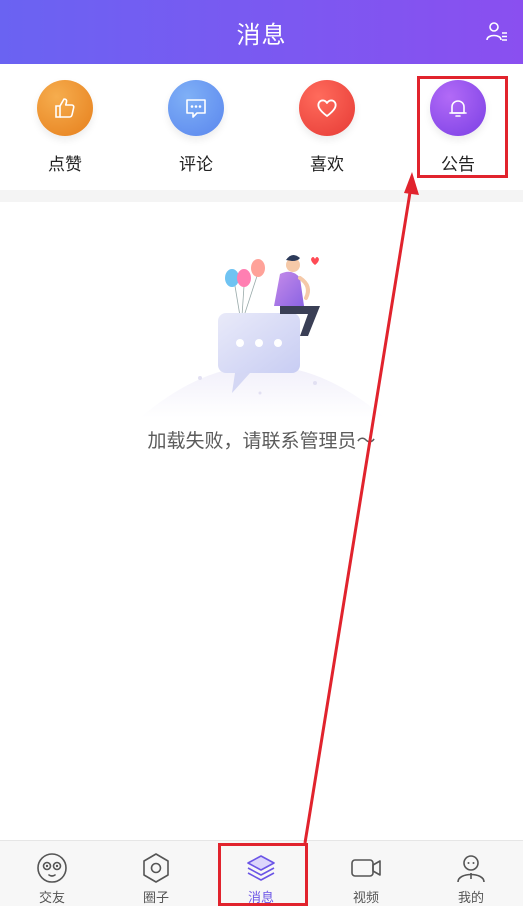  What do you see at coordinates (261, 441) in the screenshot?
I see `empty-state-message: 加载失败，请联系管理员～` at bounding box center [261, 441].